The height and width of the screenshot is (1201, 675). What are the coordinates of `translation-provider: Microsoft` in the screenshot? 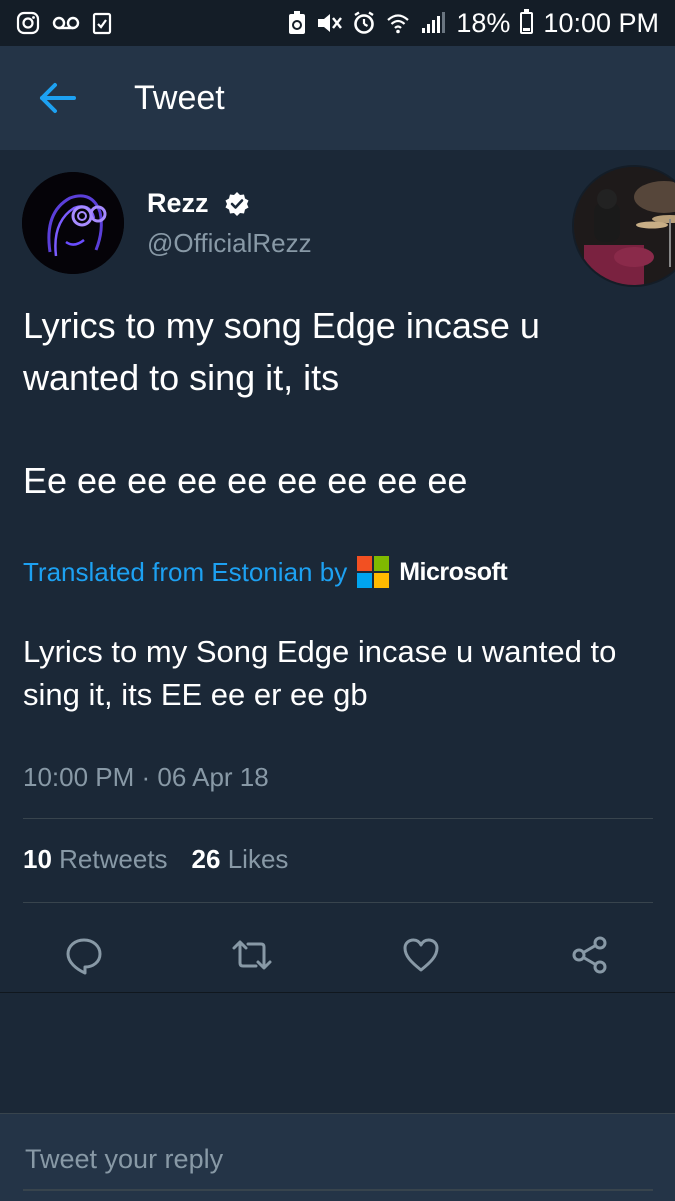 It's located at (453, 571).